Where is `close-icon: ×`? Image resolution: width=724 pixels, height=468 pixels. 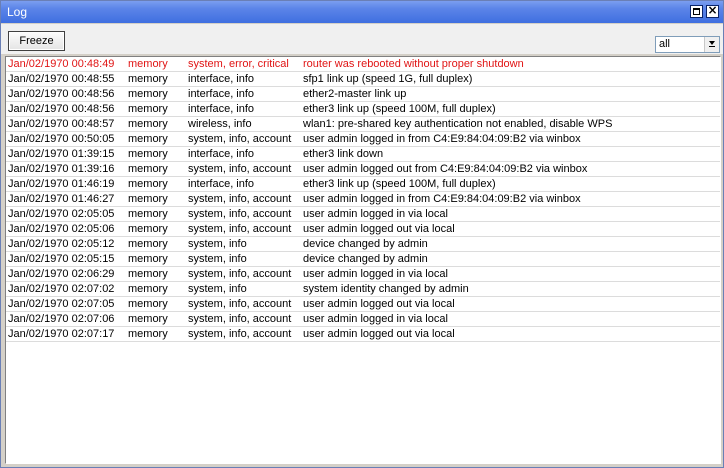 close-icon: × is located at coordinates (712, 10).